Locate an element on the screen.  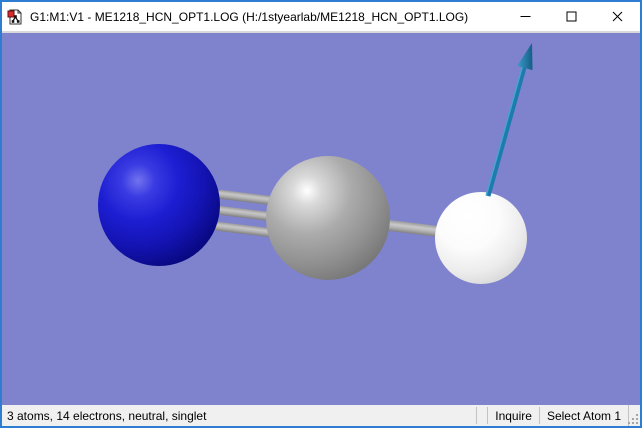
status-mode-inquire: Inquire is located at coordinates (513, 415).